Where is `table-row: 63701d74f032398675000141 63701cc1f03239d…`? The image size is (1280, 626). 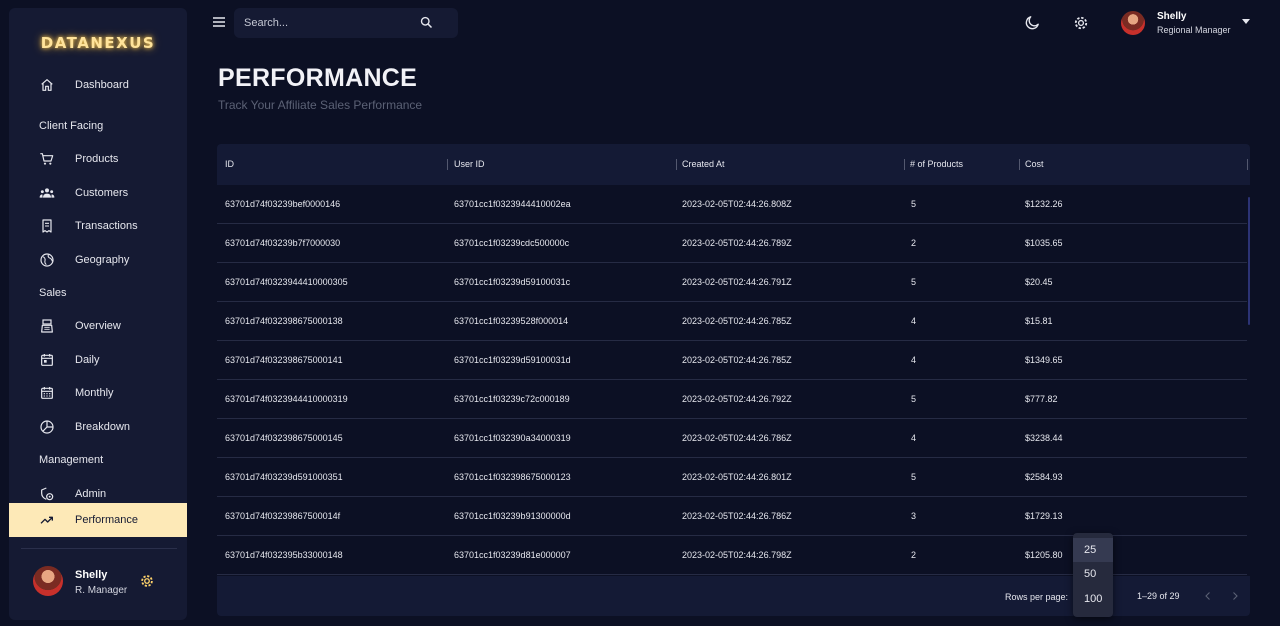
table-row: 63701d74f032398675000141 63701cc1f03239d… is located at coordinates (732, 360).